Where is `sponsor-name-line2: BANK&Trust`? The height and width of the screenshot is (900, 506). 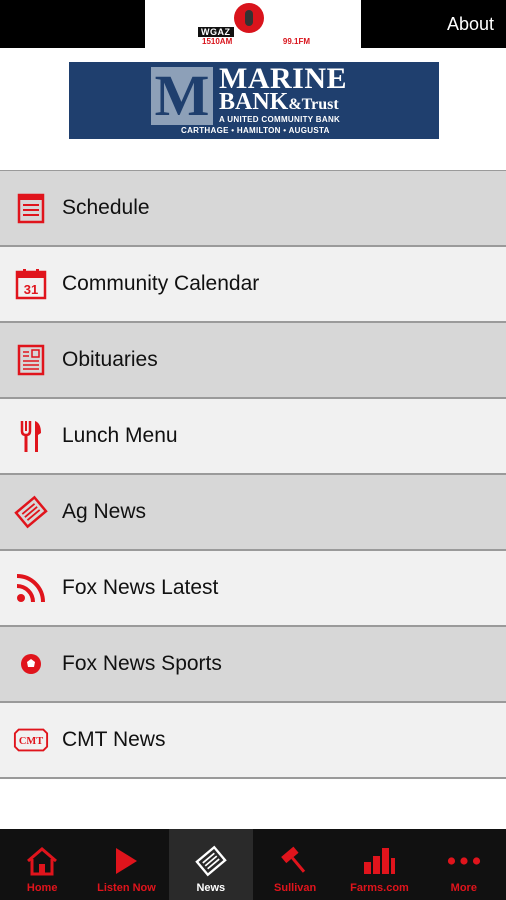
sponsor-name-line2: BANK&Trust is located at coordinates (279, 103).